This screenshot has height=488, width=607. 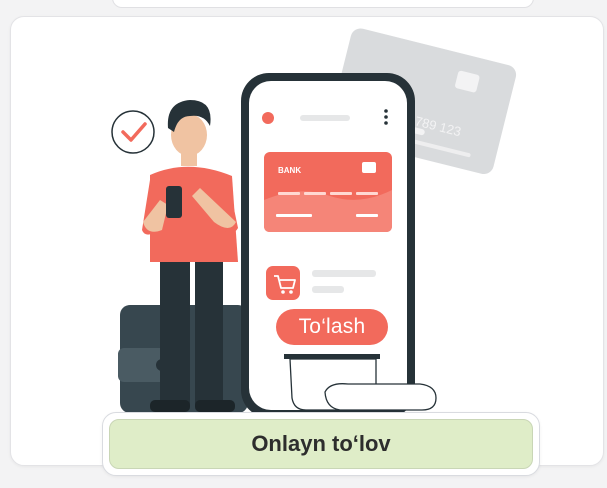 I want to click on card-bank-label: BANK, so click(x=289, y=170).